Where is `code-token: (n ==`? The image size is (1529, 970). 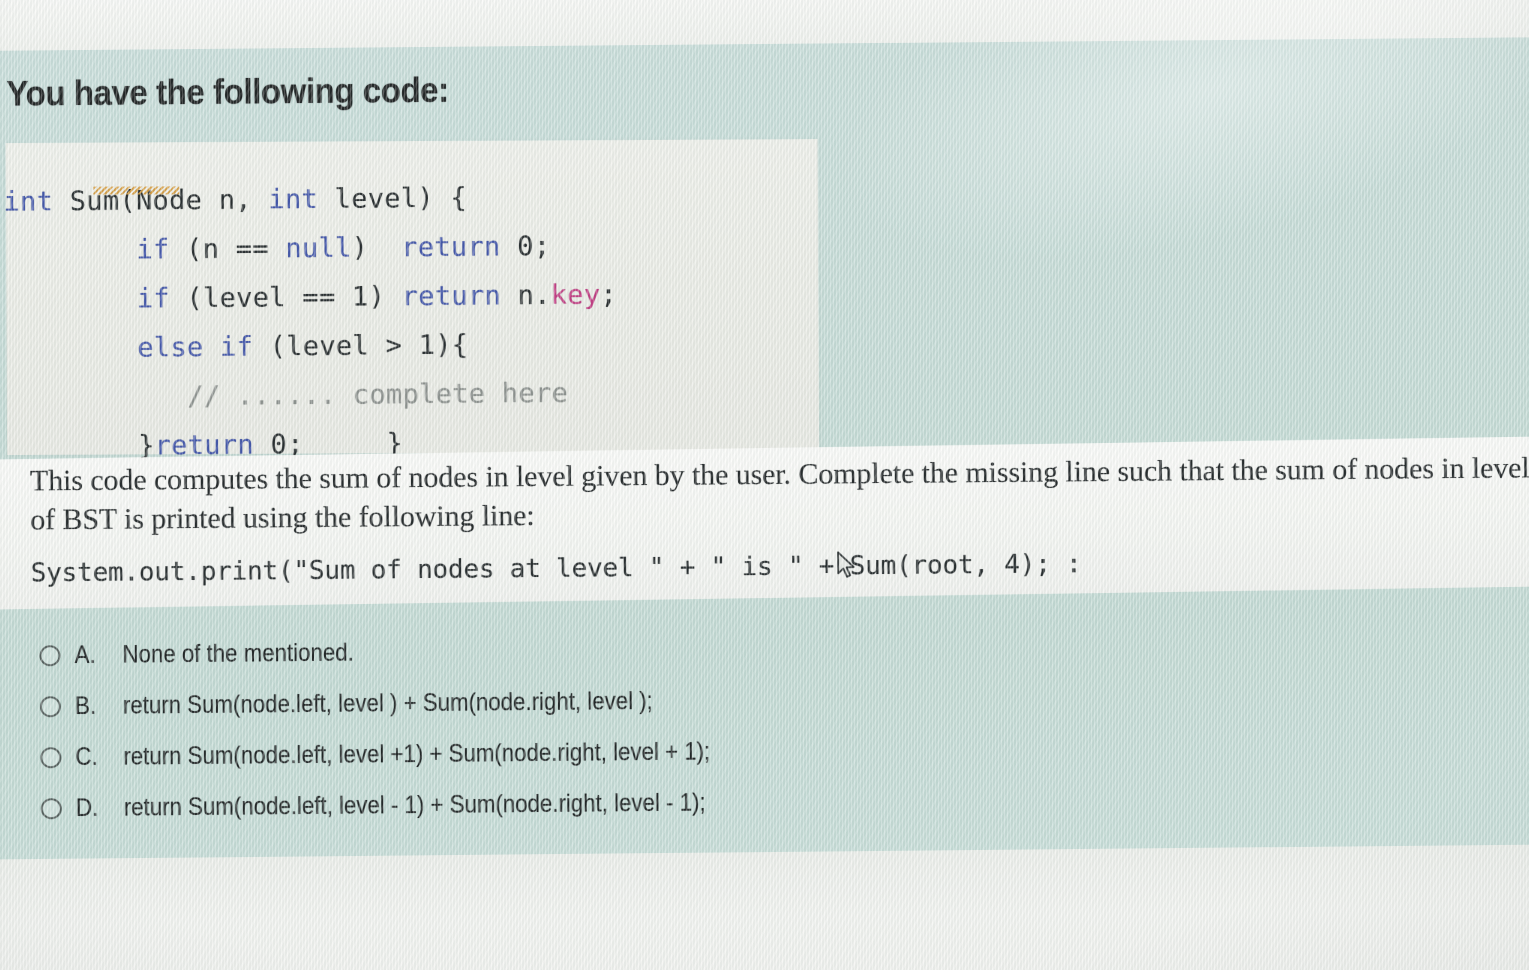
code-token: (n == is located at coordinates (227, 249).